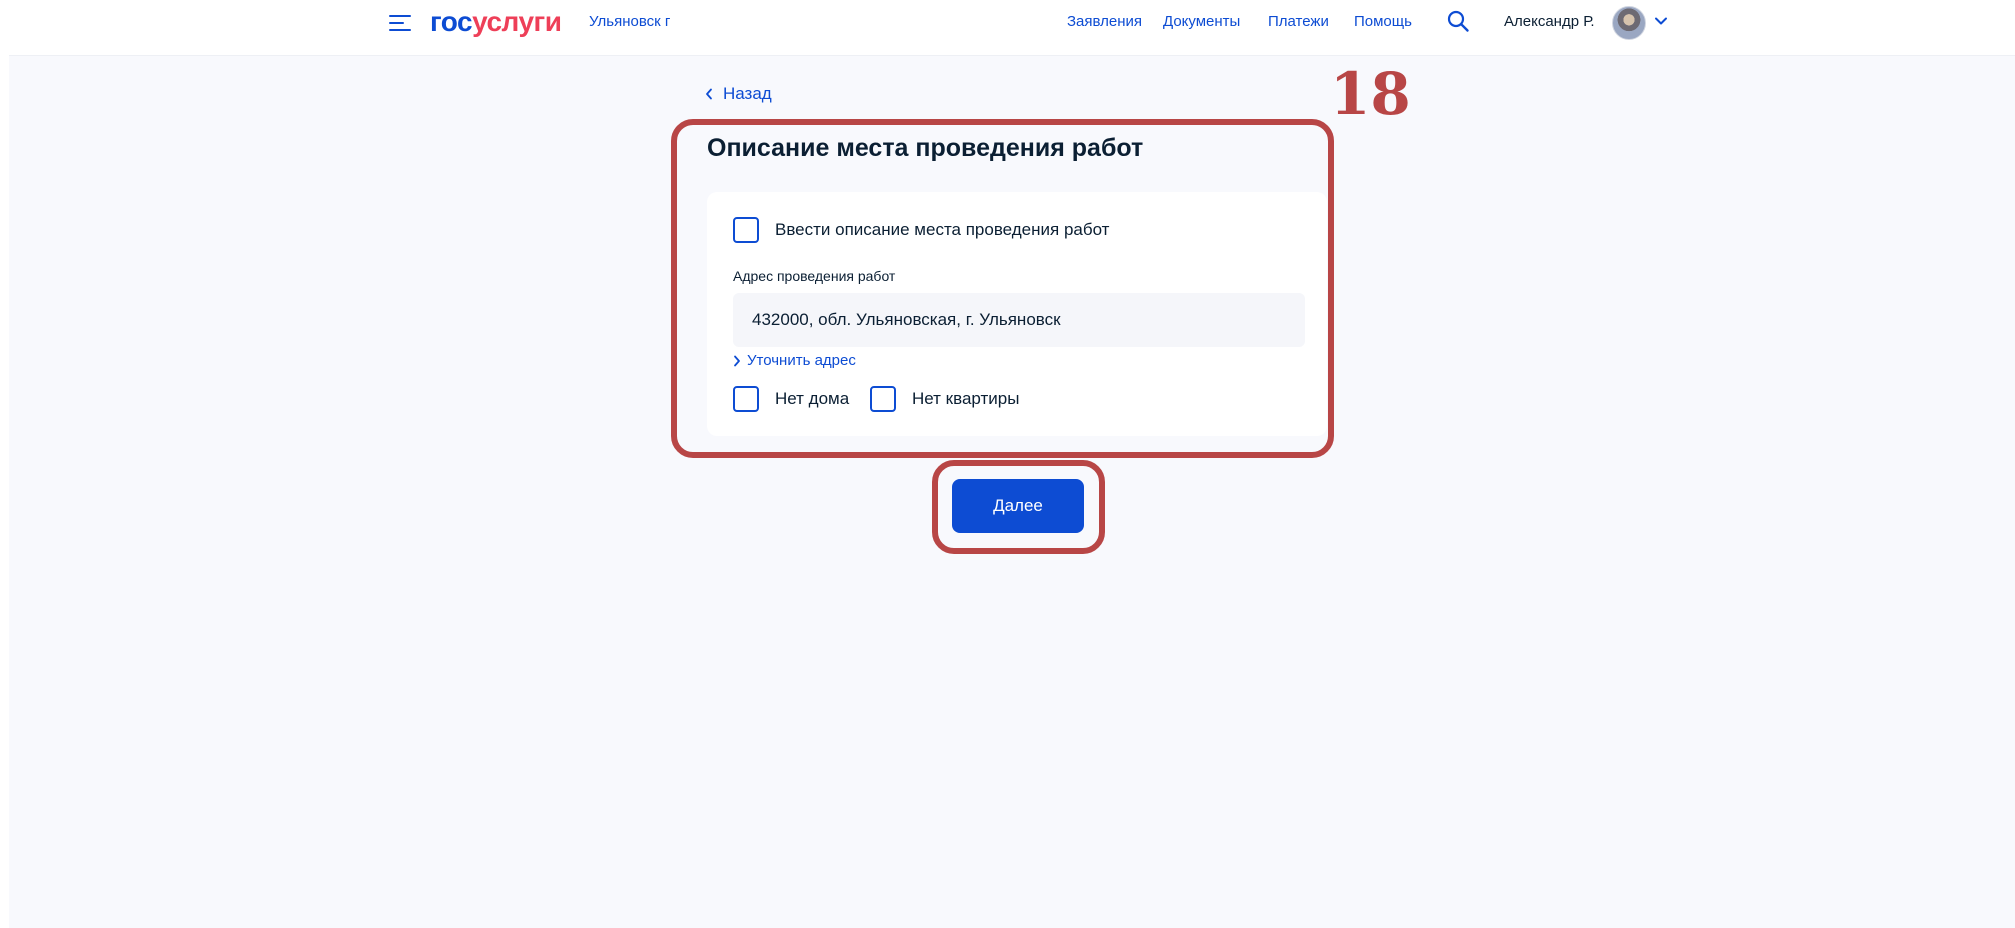  What do you see at coordinates (966, 398) in the screenshot?
I see `no-apartment-label: Нет квартиры` at bounding box center [966, 398].